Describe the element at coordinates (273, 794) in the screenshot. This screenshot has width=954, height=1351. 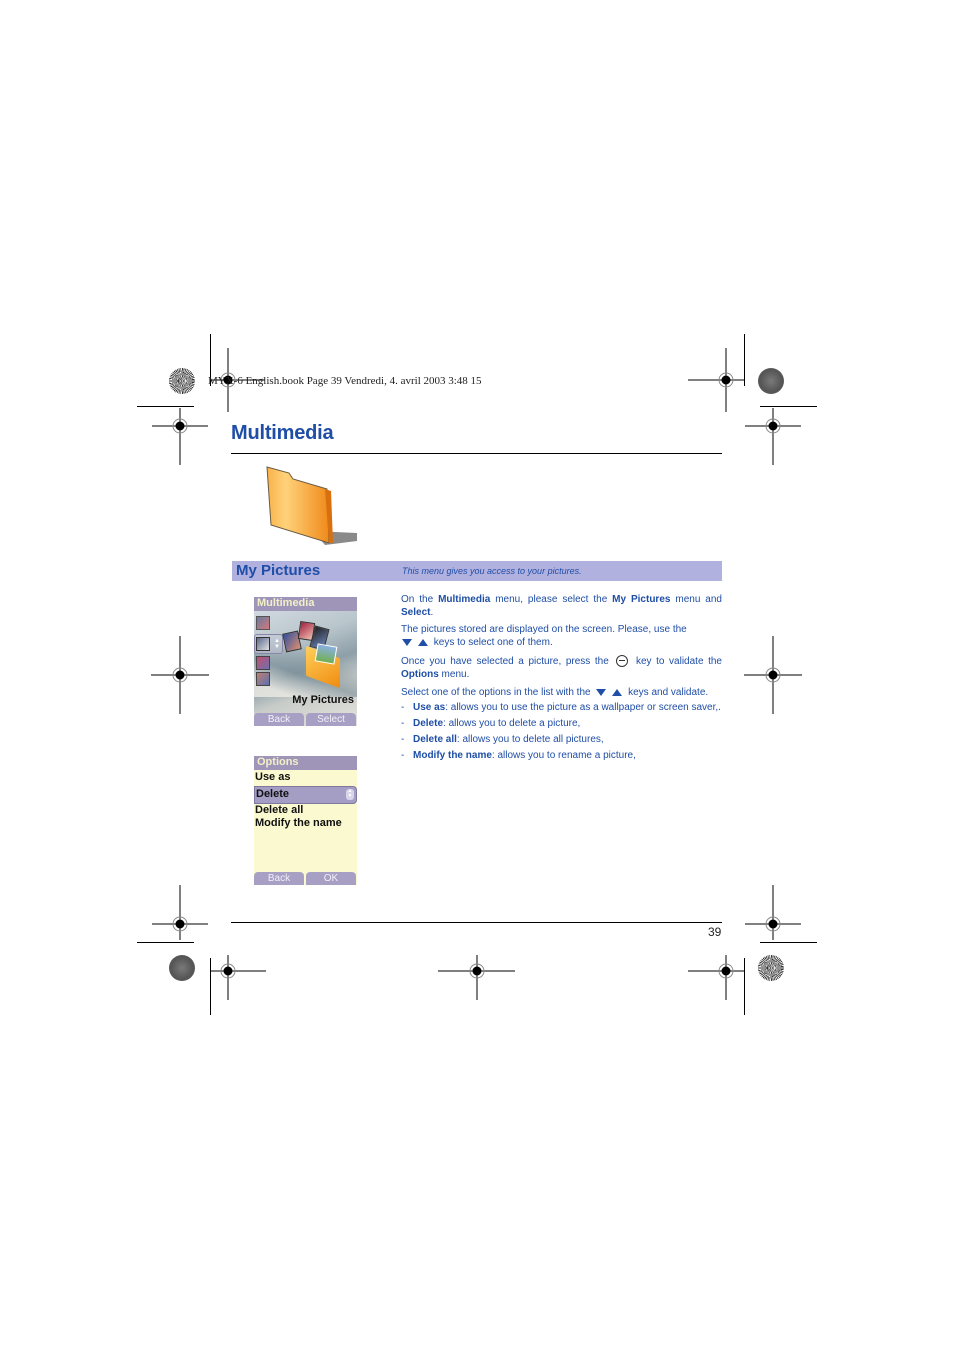
I see `option-delete: Delete` at that location.